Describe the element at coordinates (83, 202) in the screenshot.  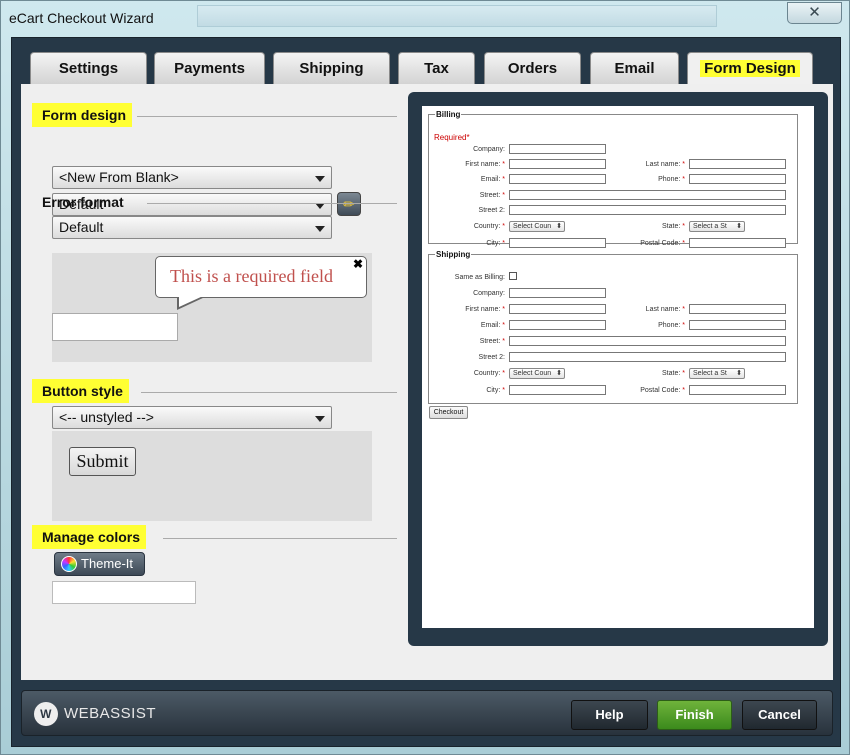
I see `error-format-heading: Error format` at that location.